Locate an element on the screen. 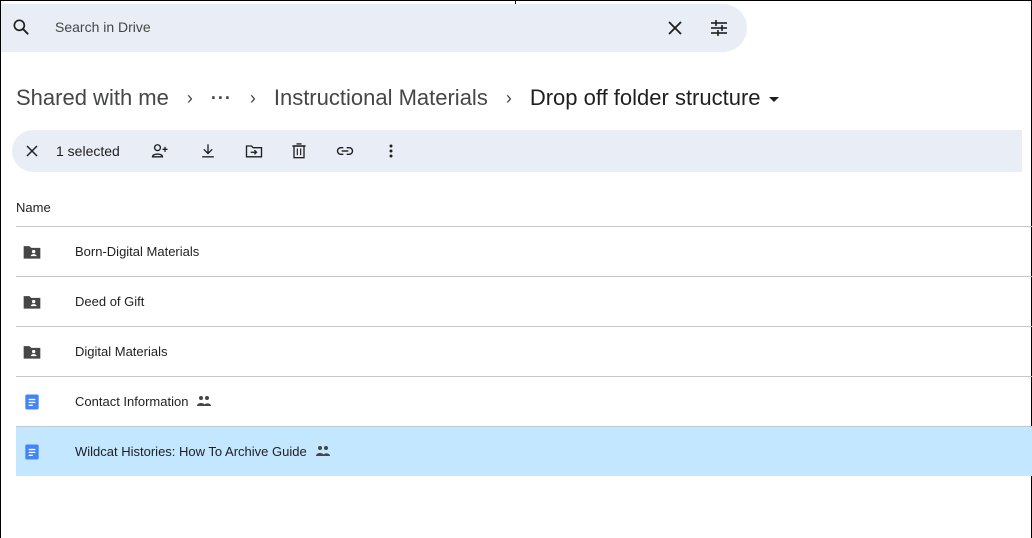 The image size is (1032, 538). column-header-name: Name is located at coordinates (33, 207).